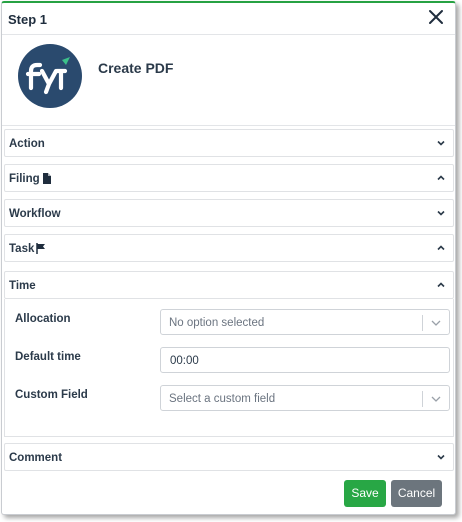 This screenshot has width=462, height=522. What do you see at coordinates (50, 76) in the screenshot?
I see `fyi-logo` at bounding box center [50, 76].